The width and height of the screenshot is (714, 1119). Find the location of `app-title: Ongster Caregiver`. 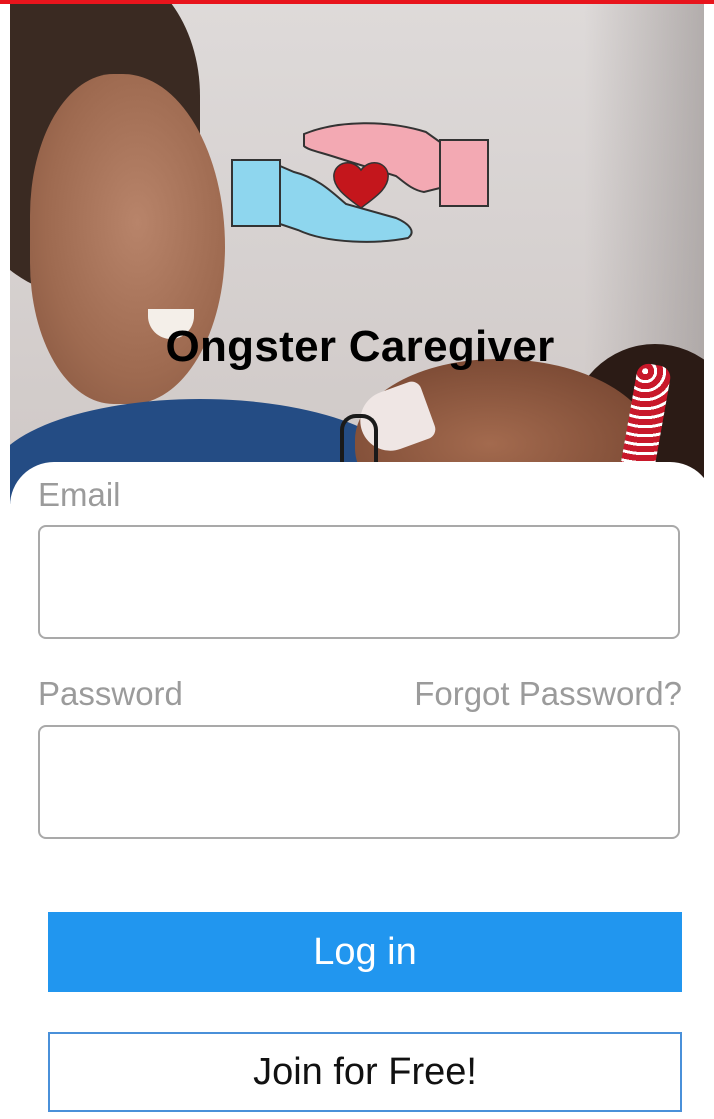

app-title: Ongster Caregiver is located at coordinates (360, 346).